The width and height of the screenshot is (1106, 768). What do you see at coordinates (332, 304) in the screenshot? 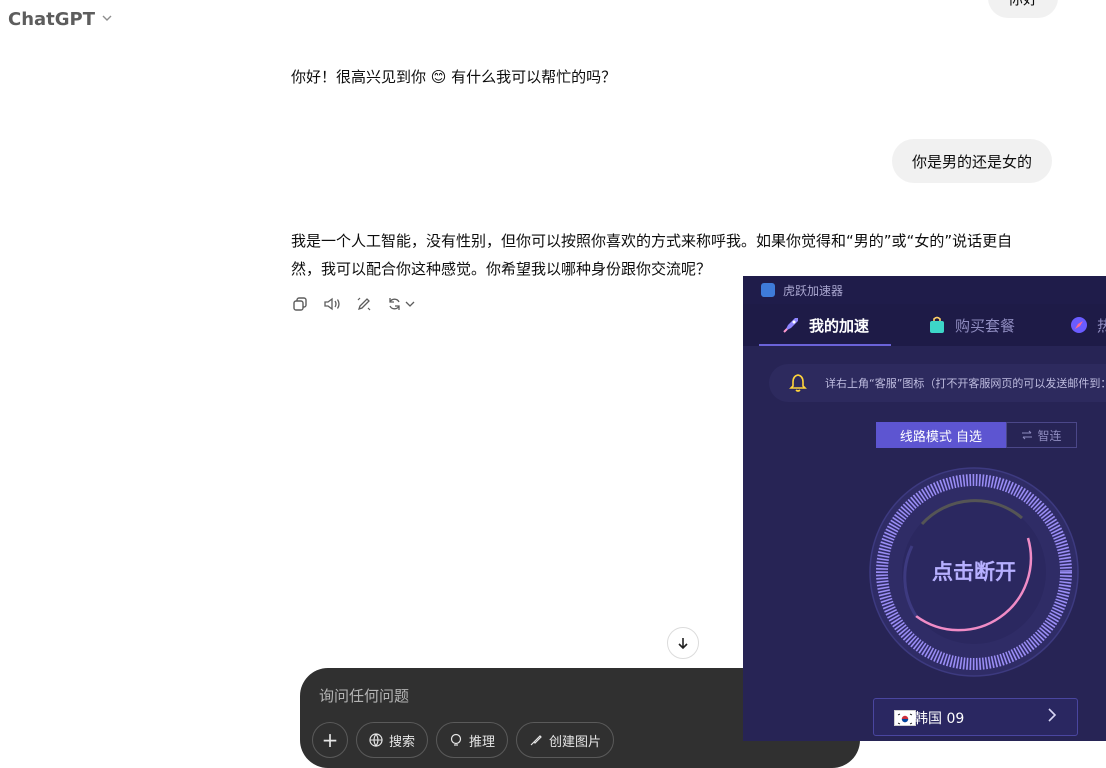
I see `read-aloud-icon` at bounding box center [332, 304].